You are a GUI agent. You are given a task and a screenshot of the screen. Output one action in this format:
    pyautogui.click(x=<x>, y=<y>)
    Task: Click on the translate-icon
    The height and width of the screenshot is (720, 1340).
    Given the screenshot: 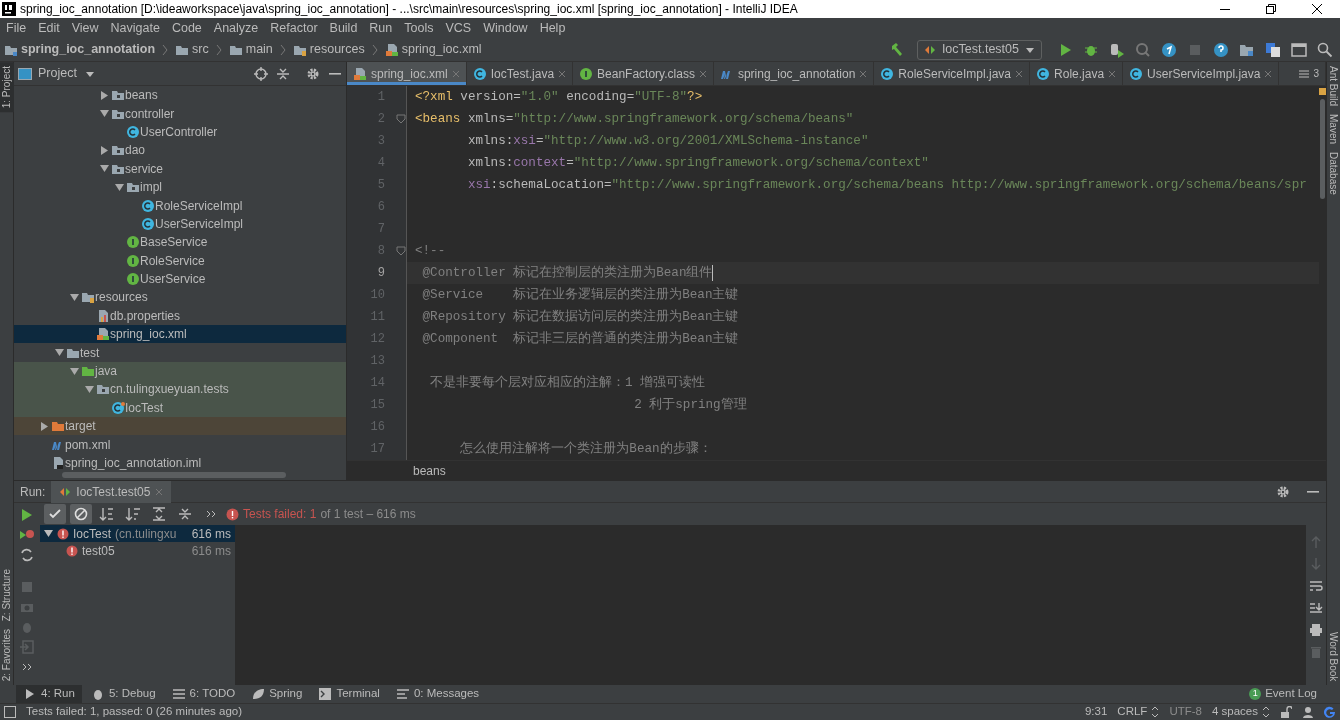 What is the action you would take?
    pyautogui.click(x=1273, y=49)
    